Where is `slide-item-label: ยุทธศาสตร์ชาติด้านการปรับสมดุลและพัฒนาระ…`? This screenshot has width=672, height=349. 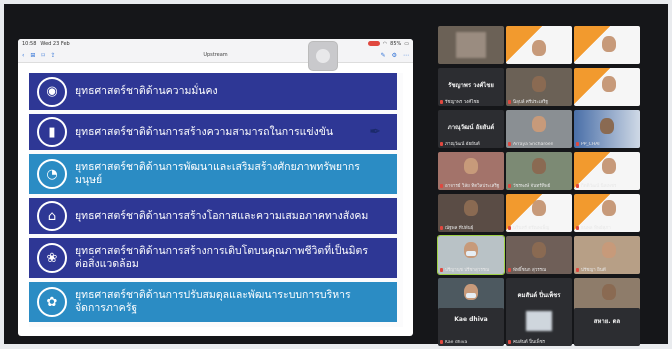
slide-item-label: ยุทธศาสตร์ชาติด้านการปรับสมดุลและพัฒนาระ… is located at coordinates (213, 301).